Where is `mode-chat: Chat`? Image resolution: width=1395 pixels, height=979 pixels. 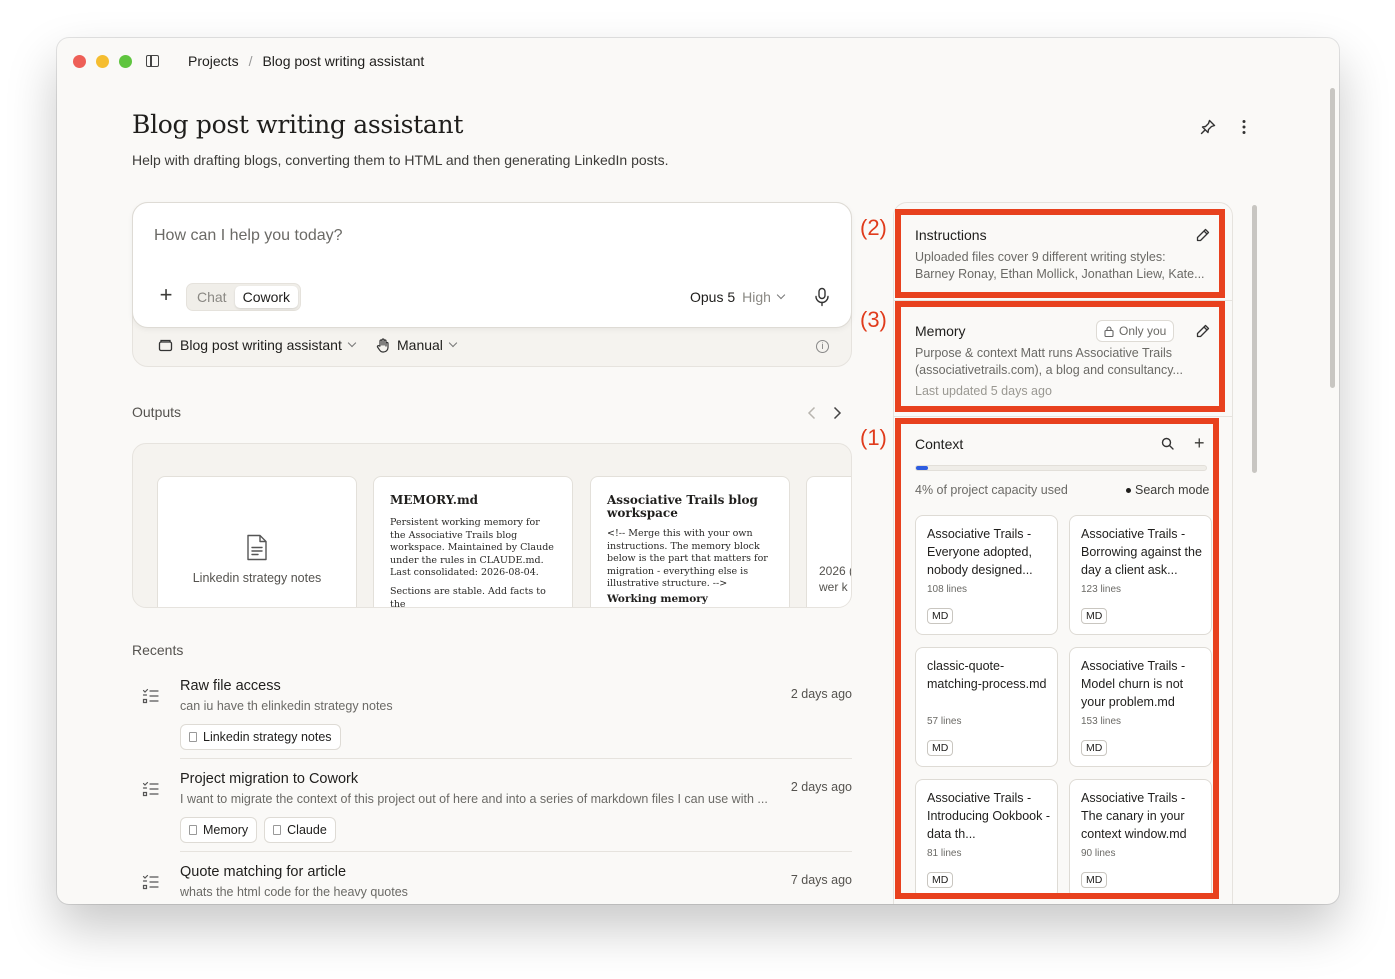
mode-chat: Chat is located at coordinates (212, 297).